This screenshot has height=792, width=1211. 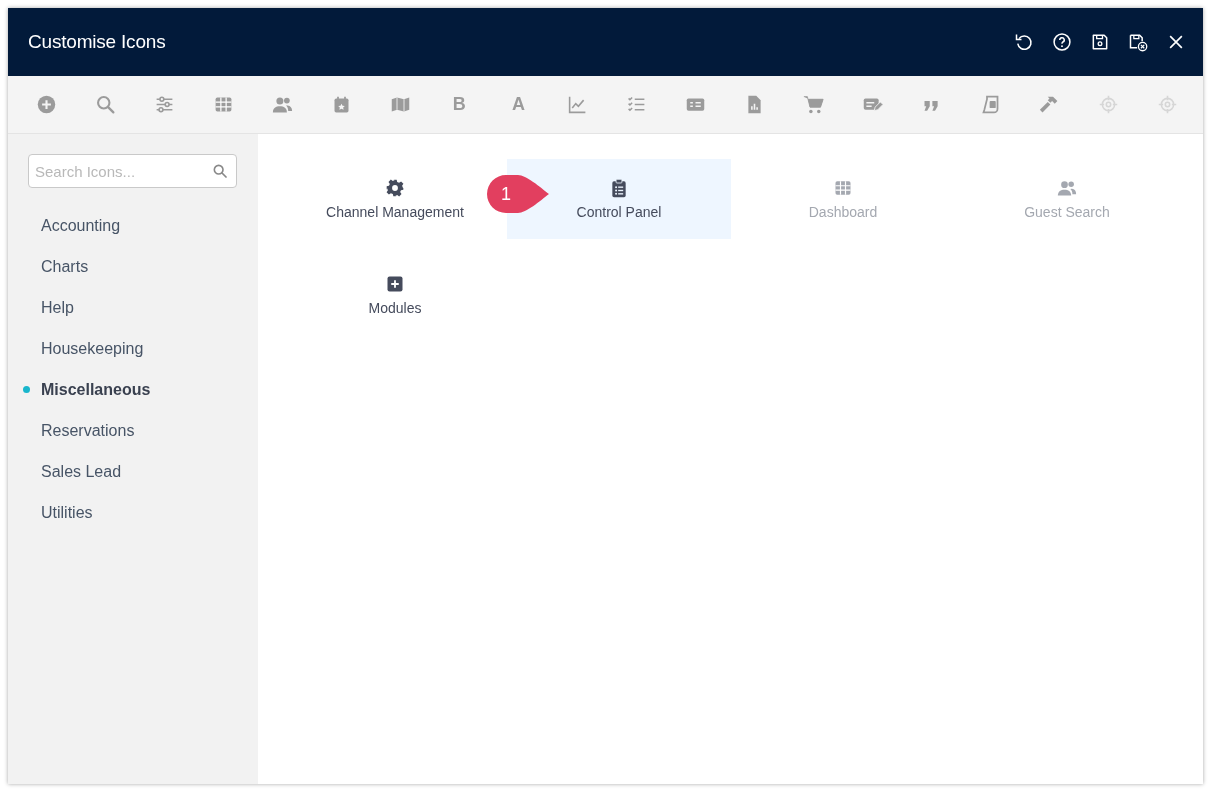 I want to click on icon-label: Guest Search, so click(x=1067, y=212).